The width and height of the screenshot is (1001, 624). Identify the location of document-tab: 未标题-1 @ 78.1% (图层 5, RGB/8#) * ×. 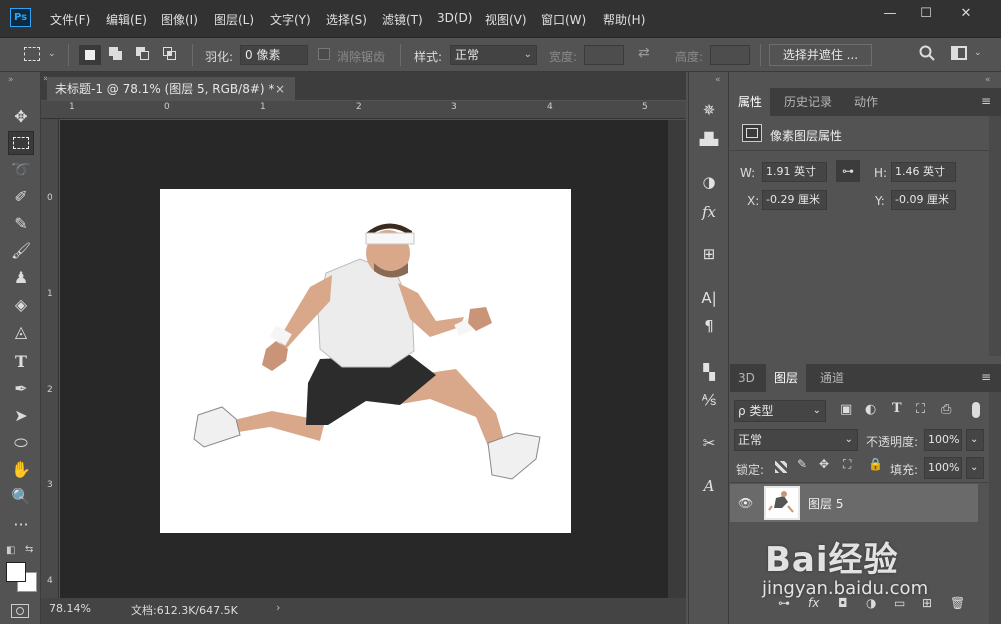
(171, 89).